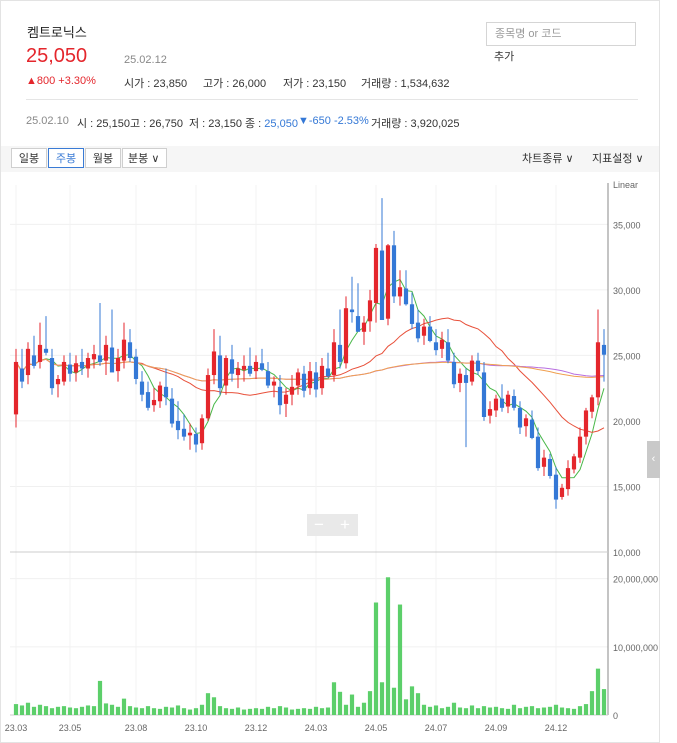  I want to click on x-tick-label: 23.05, so click(70, 728).